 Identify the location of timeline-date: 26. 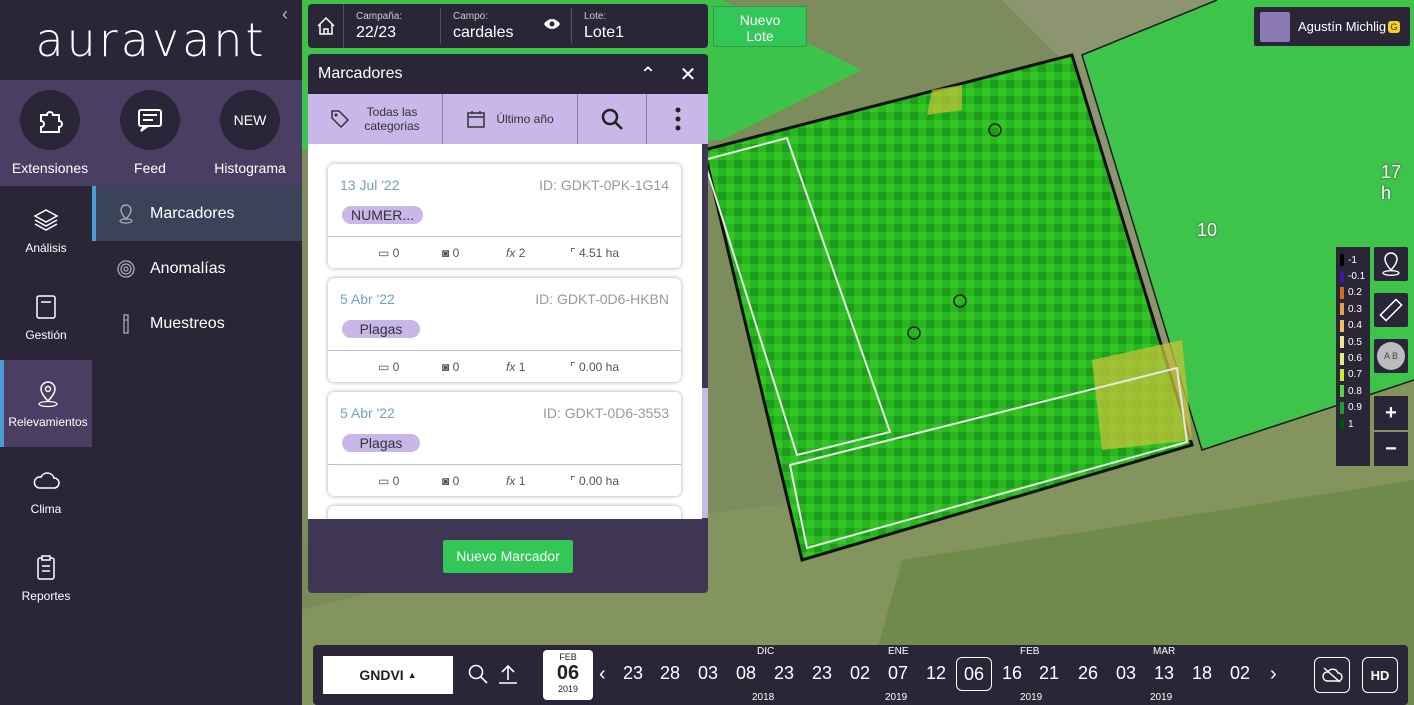
(1088, 673).